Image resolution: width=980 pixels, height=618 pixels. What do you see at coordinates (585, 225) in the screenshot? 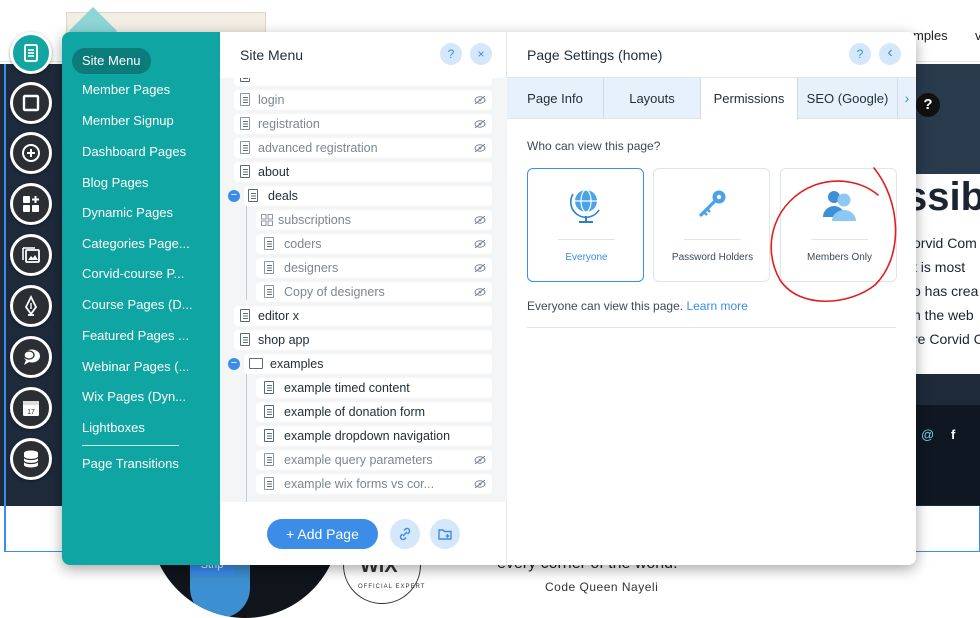
I see `permission-option-everyone: Everyone` at bounding box center [585, 225].